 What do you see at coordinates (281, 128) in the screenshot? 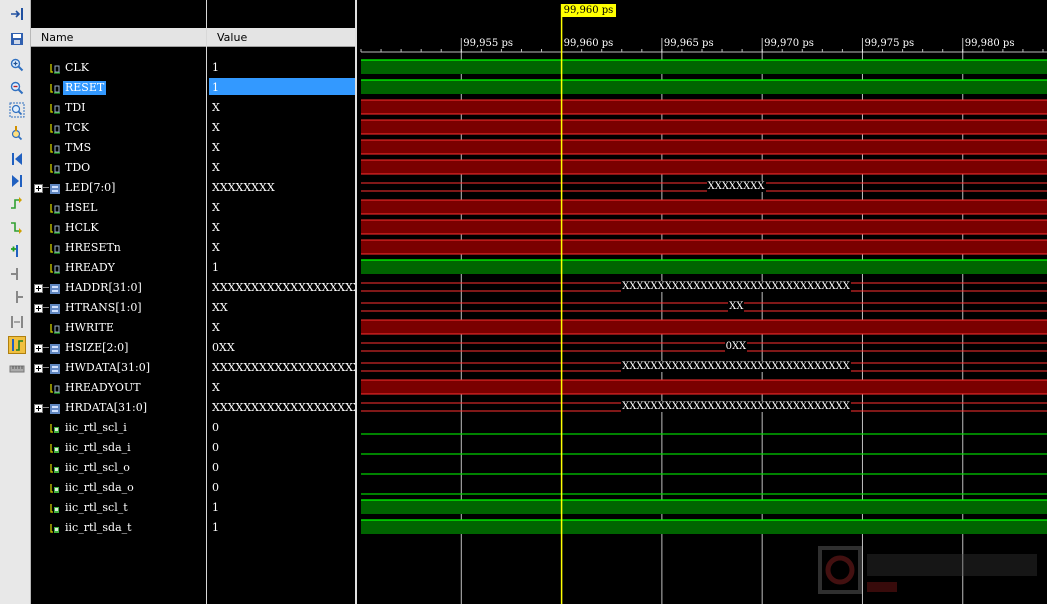
I see `value-row-tck: X` at bounding box center [281, 128].